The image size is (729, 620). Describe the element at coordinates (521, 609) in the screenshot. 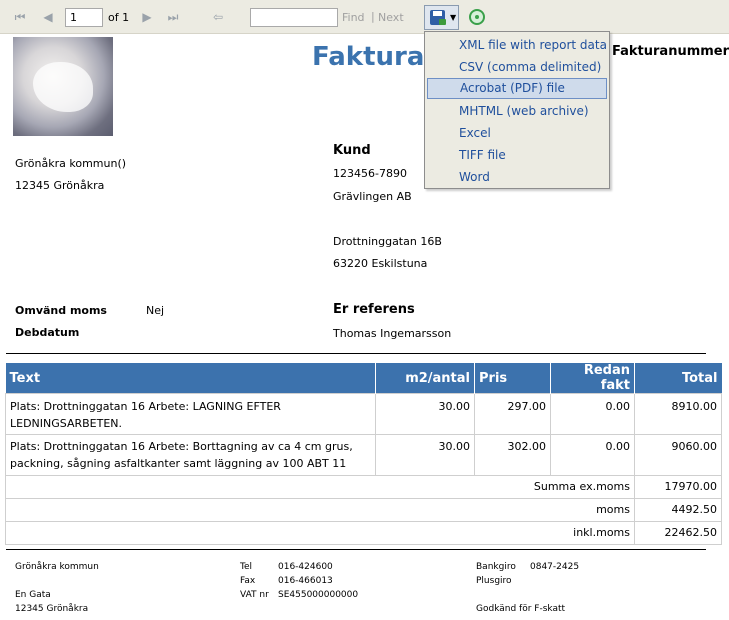

I see `footer-f-tax: Godkänd för F-skatt` at that location.